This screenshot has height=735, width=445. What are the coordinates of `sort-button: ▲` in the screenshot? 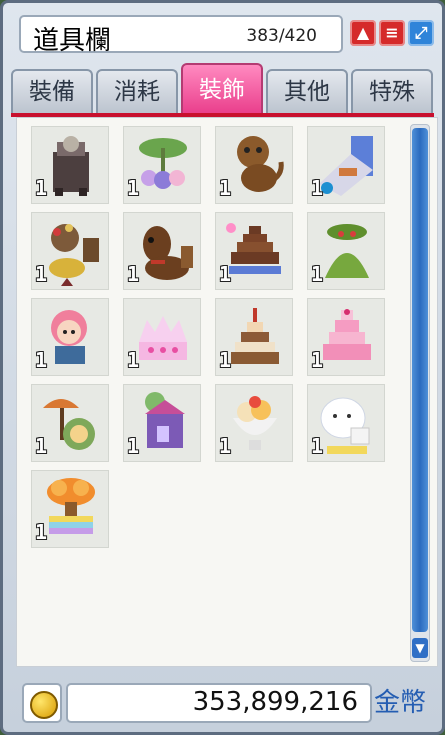 It's located at (363, 33).